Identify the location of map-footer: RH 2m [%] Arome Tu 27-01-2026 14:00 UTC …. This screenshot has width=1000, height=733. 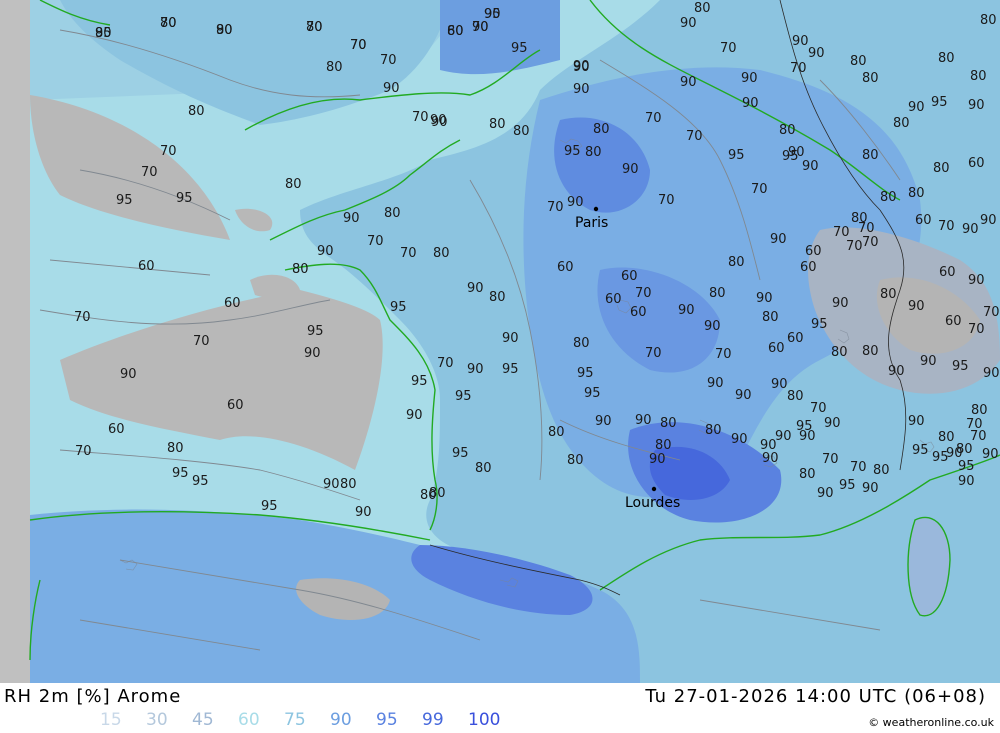
(500, 708).